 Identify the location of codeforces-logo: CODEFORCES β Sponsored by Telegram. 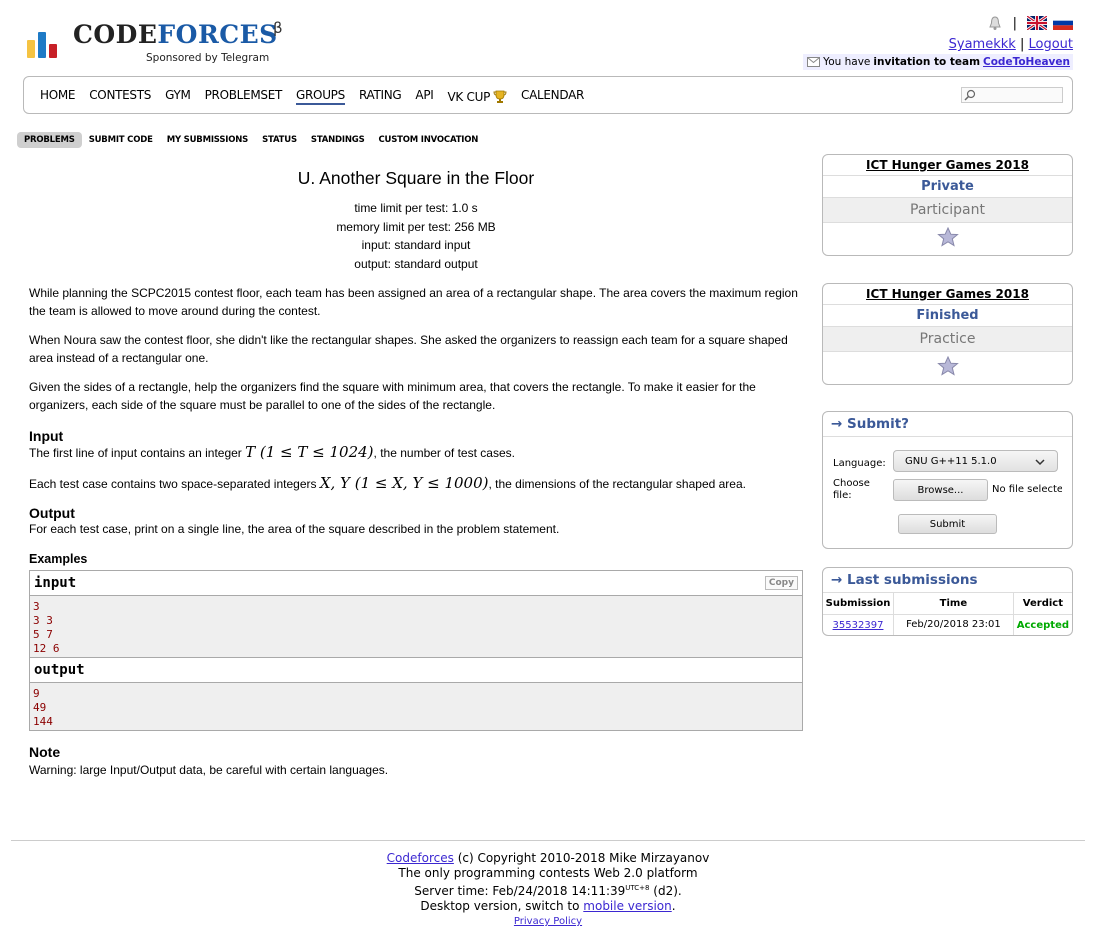
(157, 42).